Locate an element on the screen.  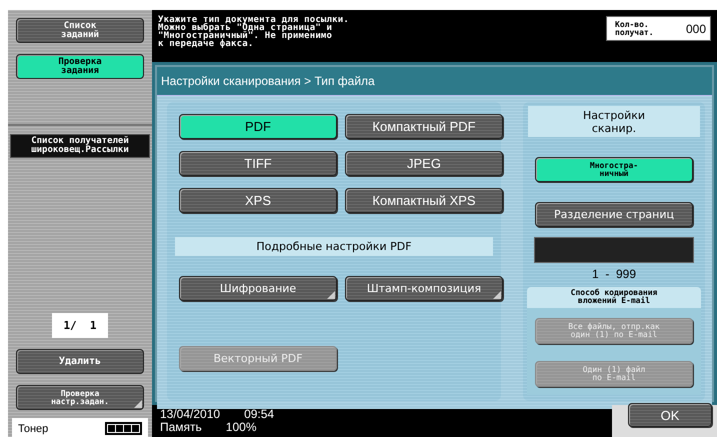
delete-button: Удалить is located at coordinates (80, 361).